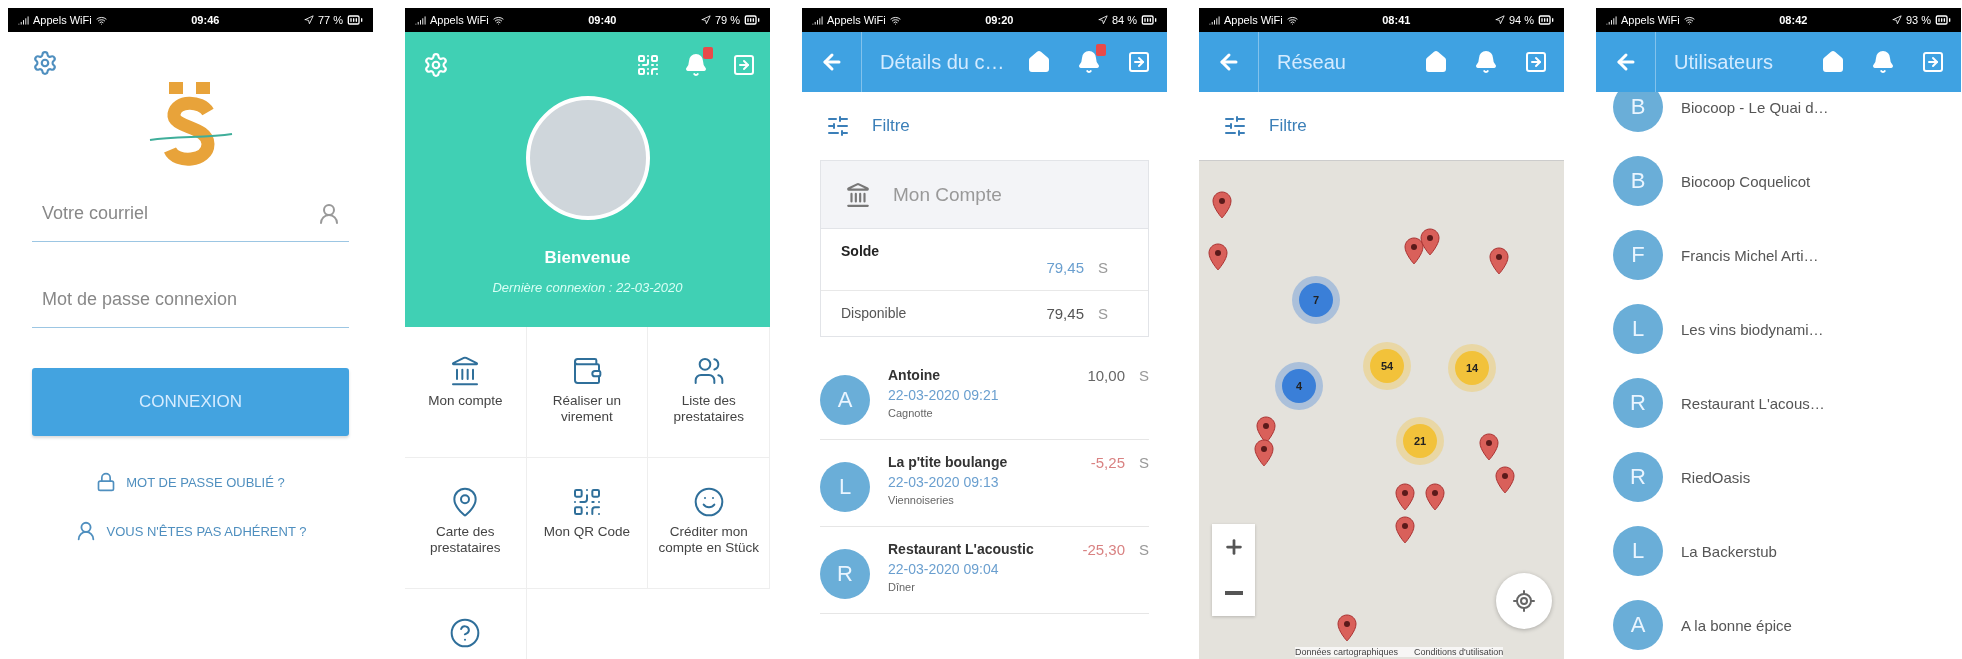 The width and height of the screenshot is (1962, 659). What do you see at coordinates (1638, 255) in the screenshot?
I see `initial-avatar: F` at bounding box center [1638, 255].